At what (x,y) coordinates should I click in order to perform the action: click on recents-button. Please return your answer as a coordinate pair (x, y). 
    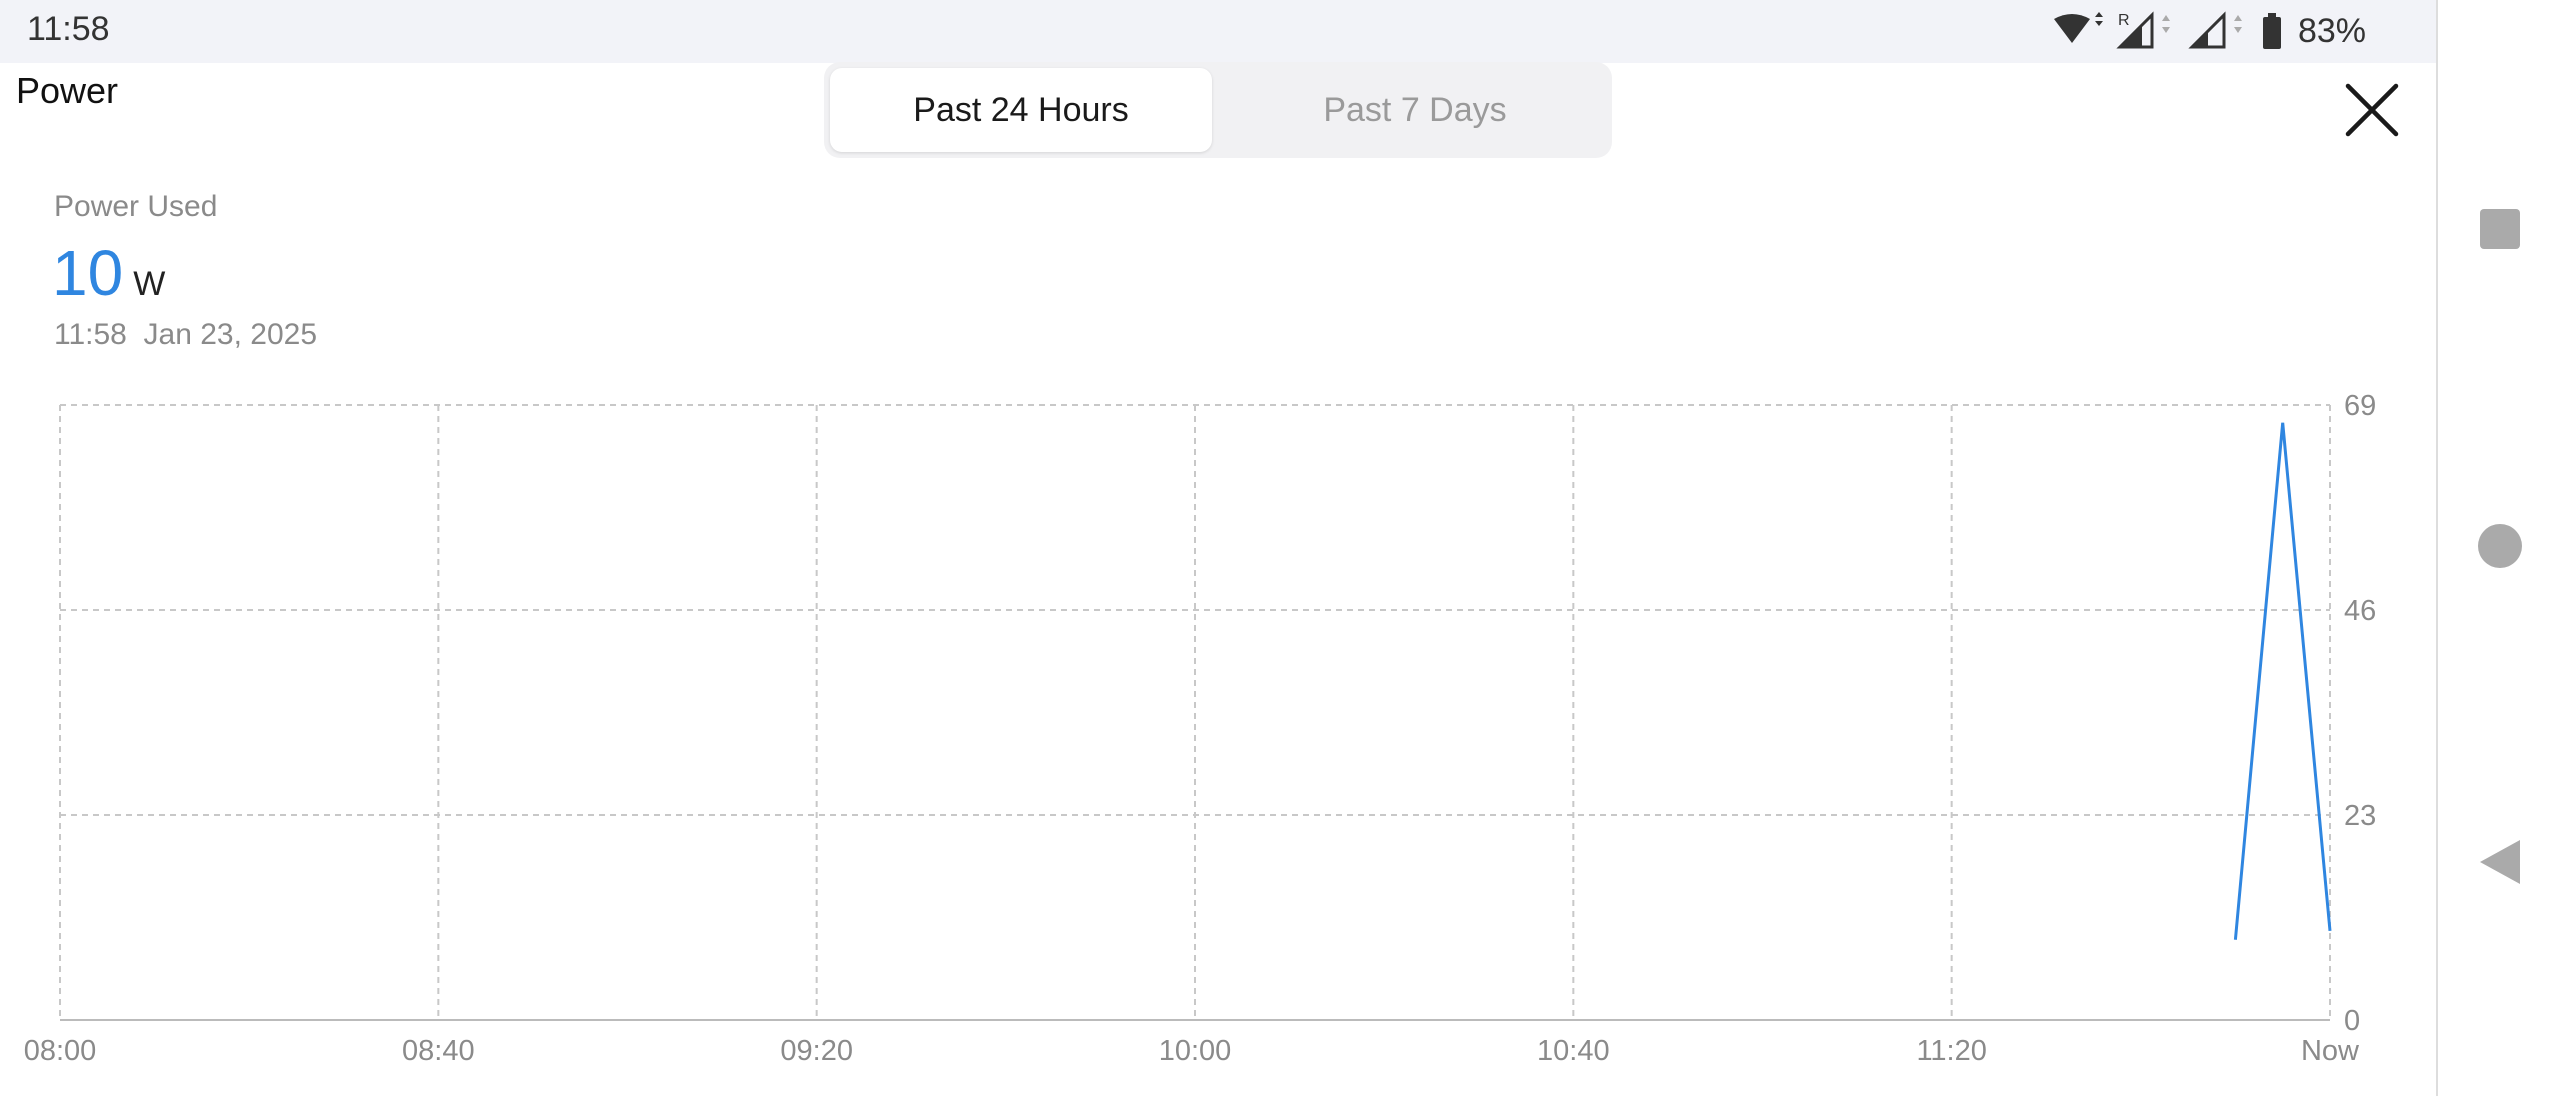
    Looking at the image, I should click on (2500, 231).